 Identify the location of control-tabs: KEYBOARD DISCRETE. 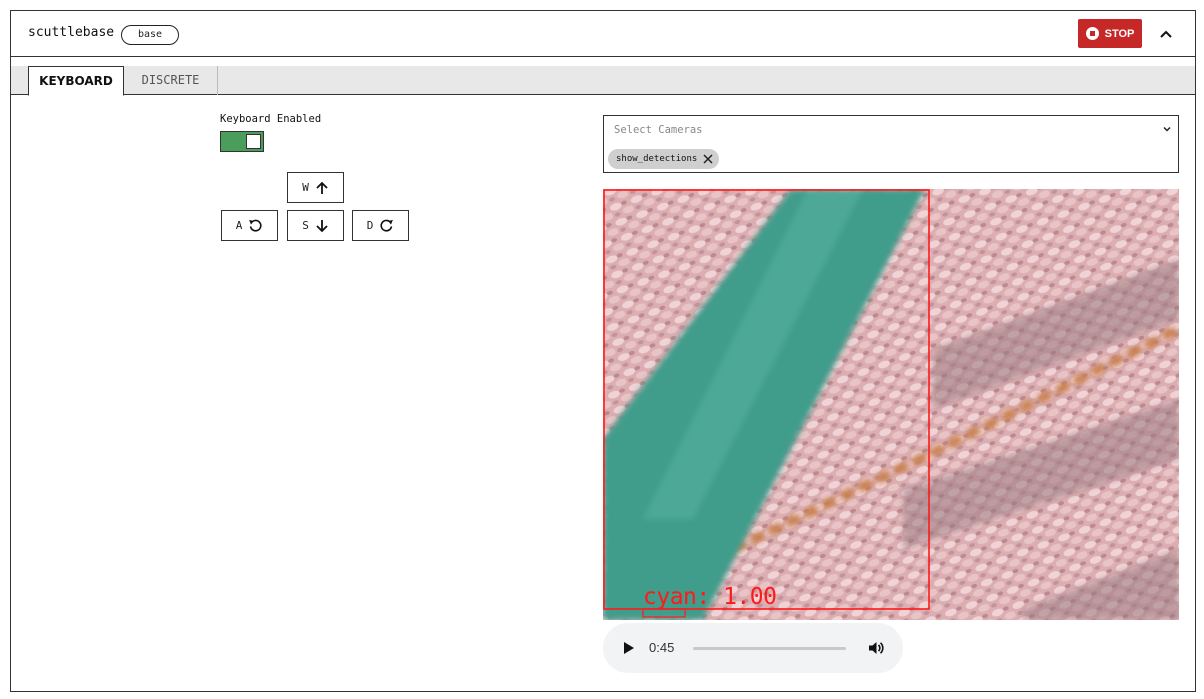
(603, 81).